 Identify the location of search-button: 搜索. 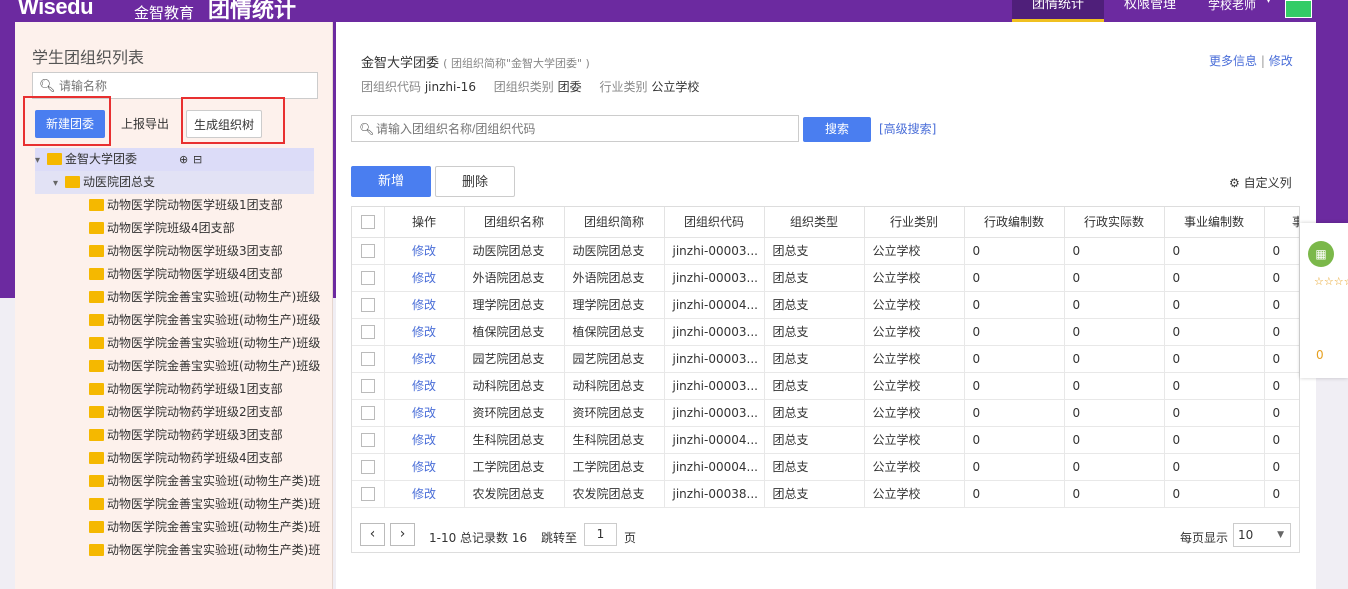
(837, 129).